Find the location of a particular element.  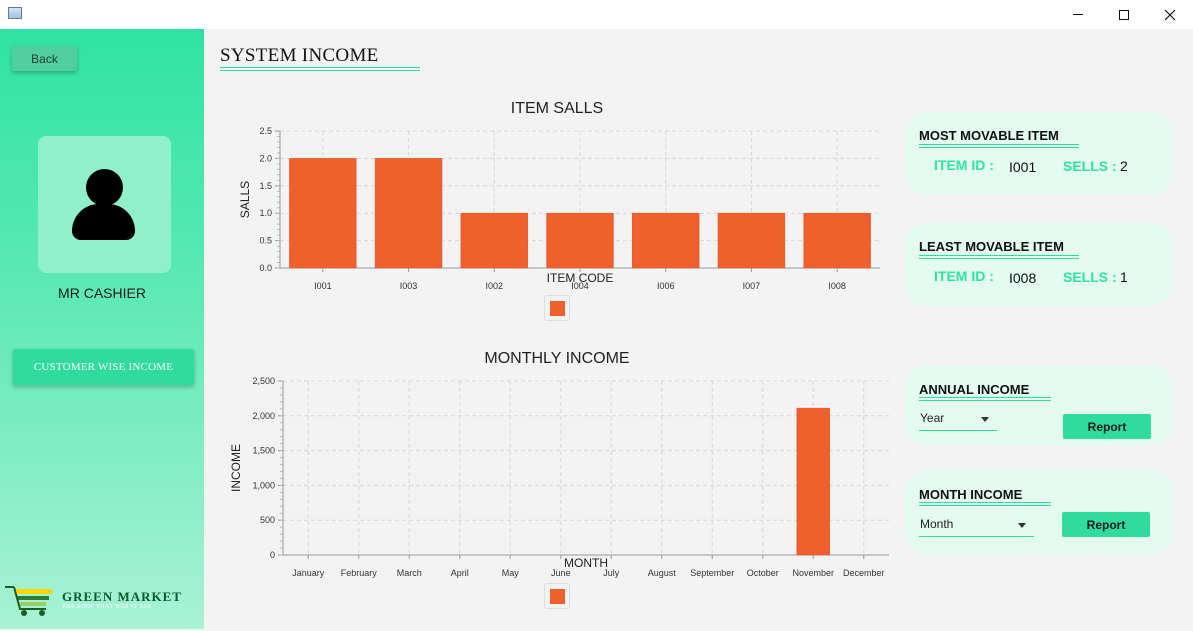

maximize-button is located at coordinates (1124, 14).